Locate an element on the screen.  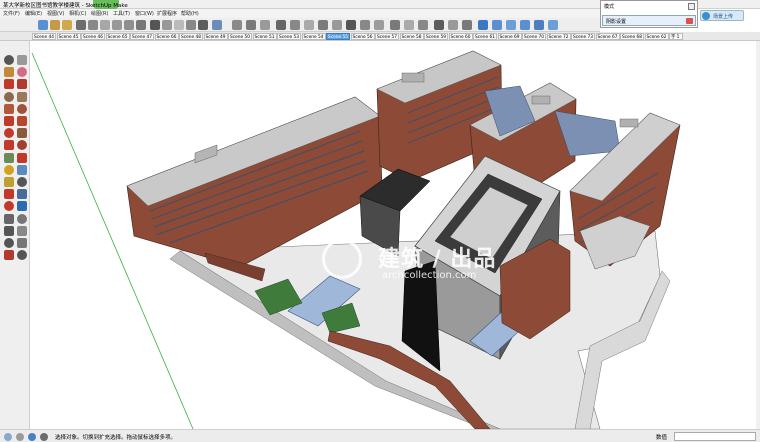
fog-icon is located at coordinates (395, 25).